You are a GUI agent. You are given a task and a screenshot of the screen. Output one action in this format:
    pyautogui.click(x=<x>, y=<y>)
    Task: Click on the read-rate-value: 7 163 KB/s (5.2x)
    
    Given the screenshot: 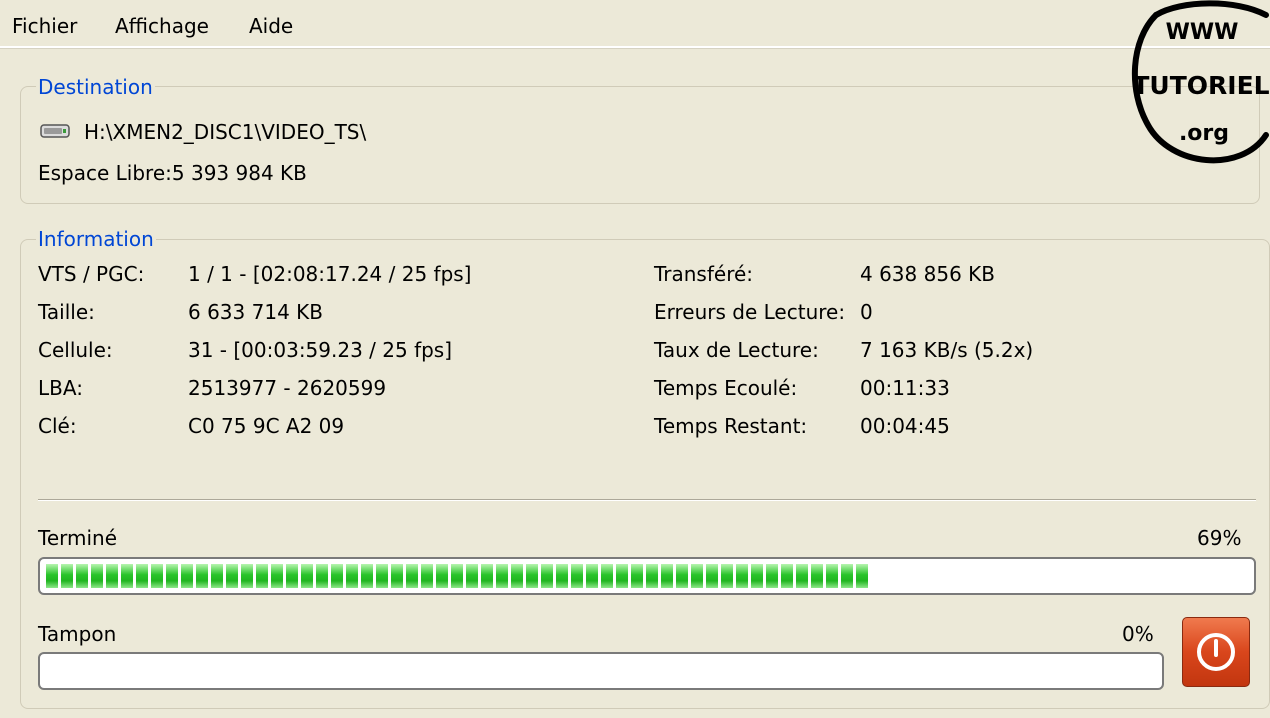 What is the action you would take?
    pyautogui.click(x=947, y=350)
    